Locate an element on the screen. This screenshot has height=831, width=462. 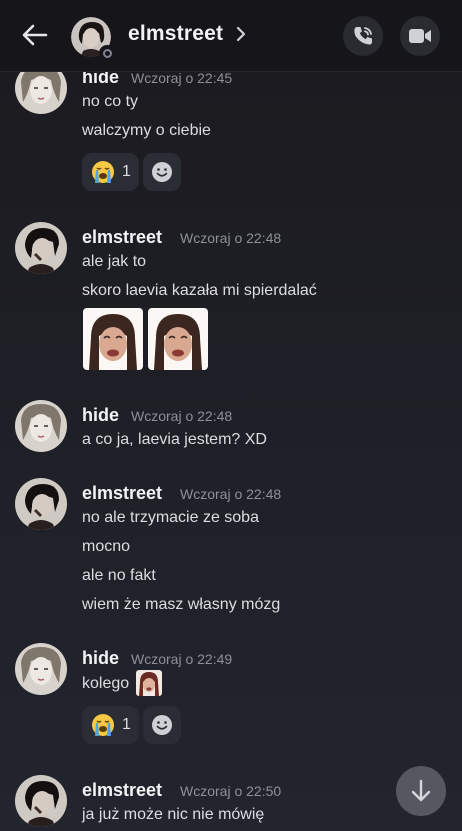
message-text: kolego is located at coordinates (106, 683).